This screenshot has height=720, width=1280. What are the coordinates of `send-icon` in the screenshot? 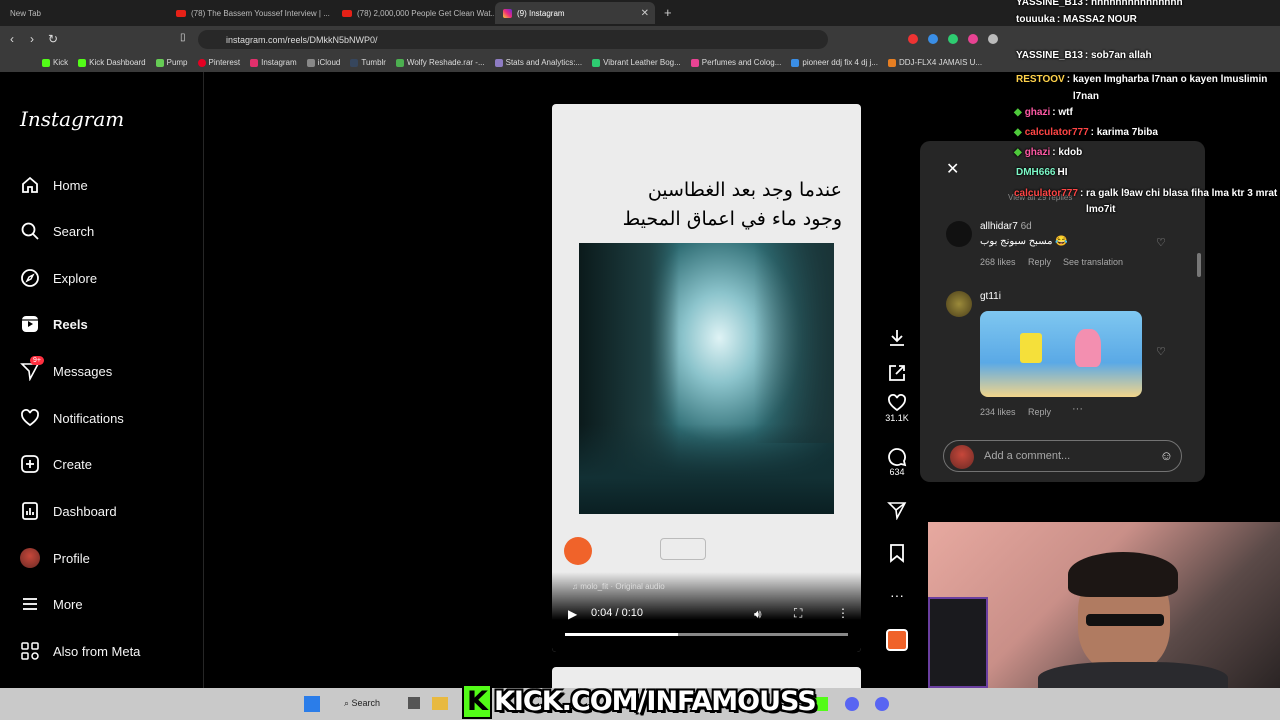 It's located at (897, 511).